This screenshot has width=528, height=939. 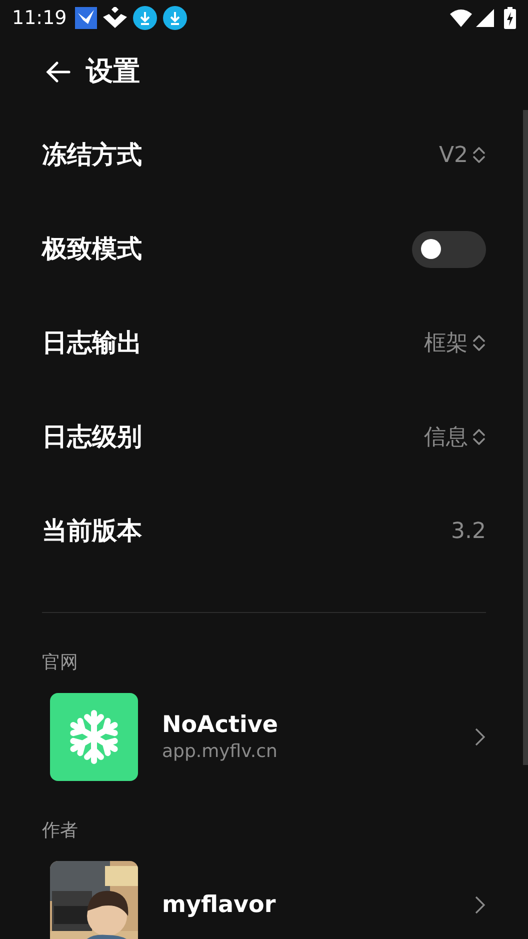 I want to click on setting-label: 极致模式, so click(x=92, y=249).